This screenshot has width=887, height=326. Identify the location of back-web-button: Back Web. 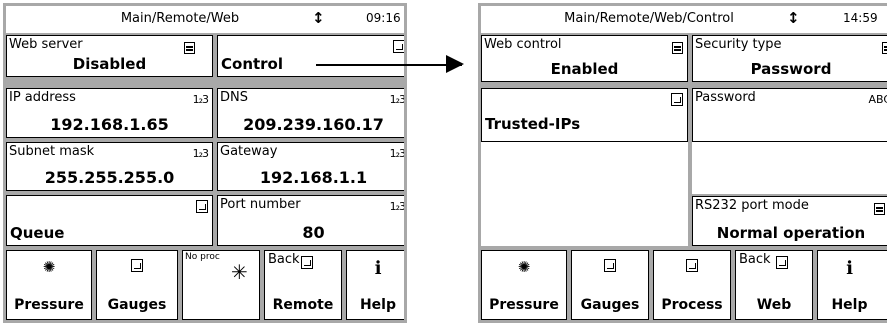
(774, 285).